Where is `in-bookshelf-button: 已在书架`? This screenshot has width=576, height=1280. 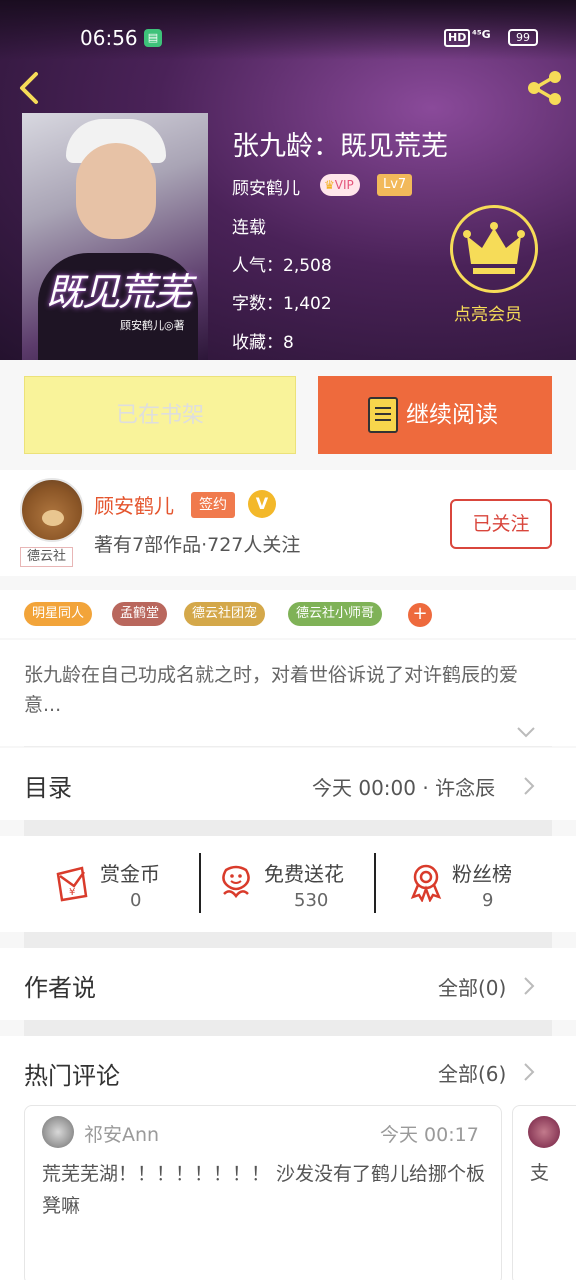
in-bookshelf-button: 已在书架 is located at coordinates (160, 415).